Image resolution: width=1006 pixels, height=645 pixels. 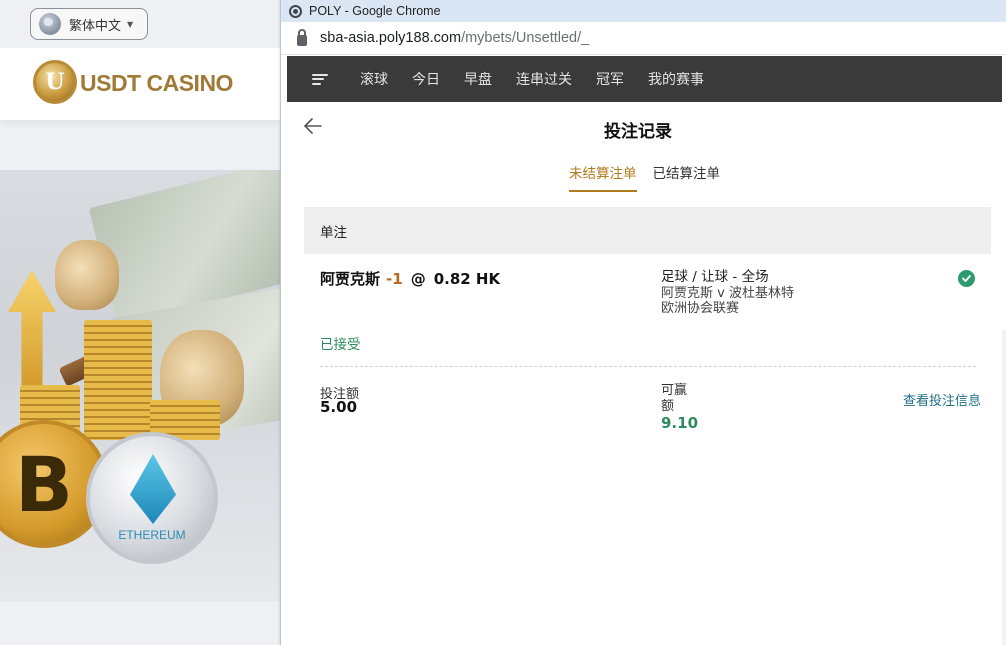 What do you see at coordinates (610, 79) in the screenshot?
I see `nav-item-outright: 冠军` at bounding box center [610, 79].